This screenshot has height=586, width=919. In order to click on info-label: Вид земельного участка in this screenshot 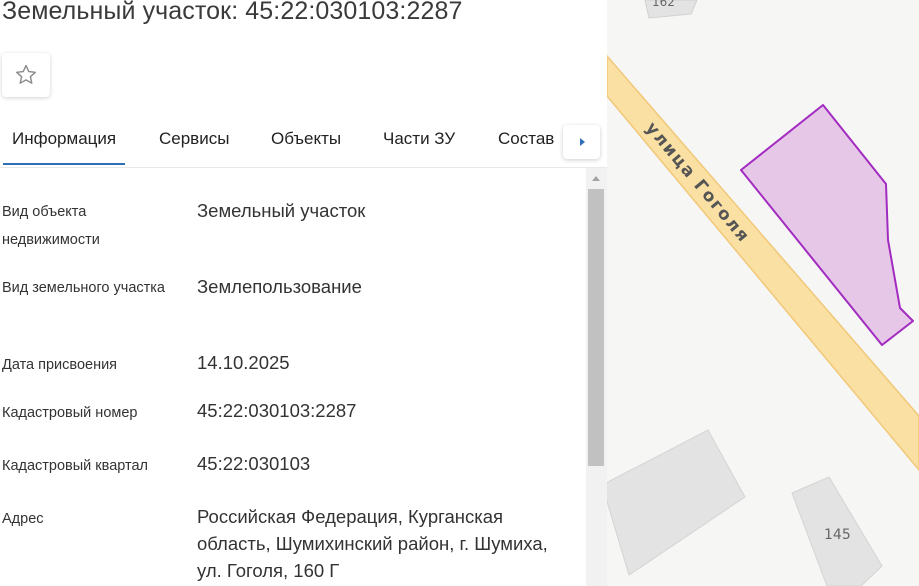, I will do `click(83, 288)`.